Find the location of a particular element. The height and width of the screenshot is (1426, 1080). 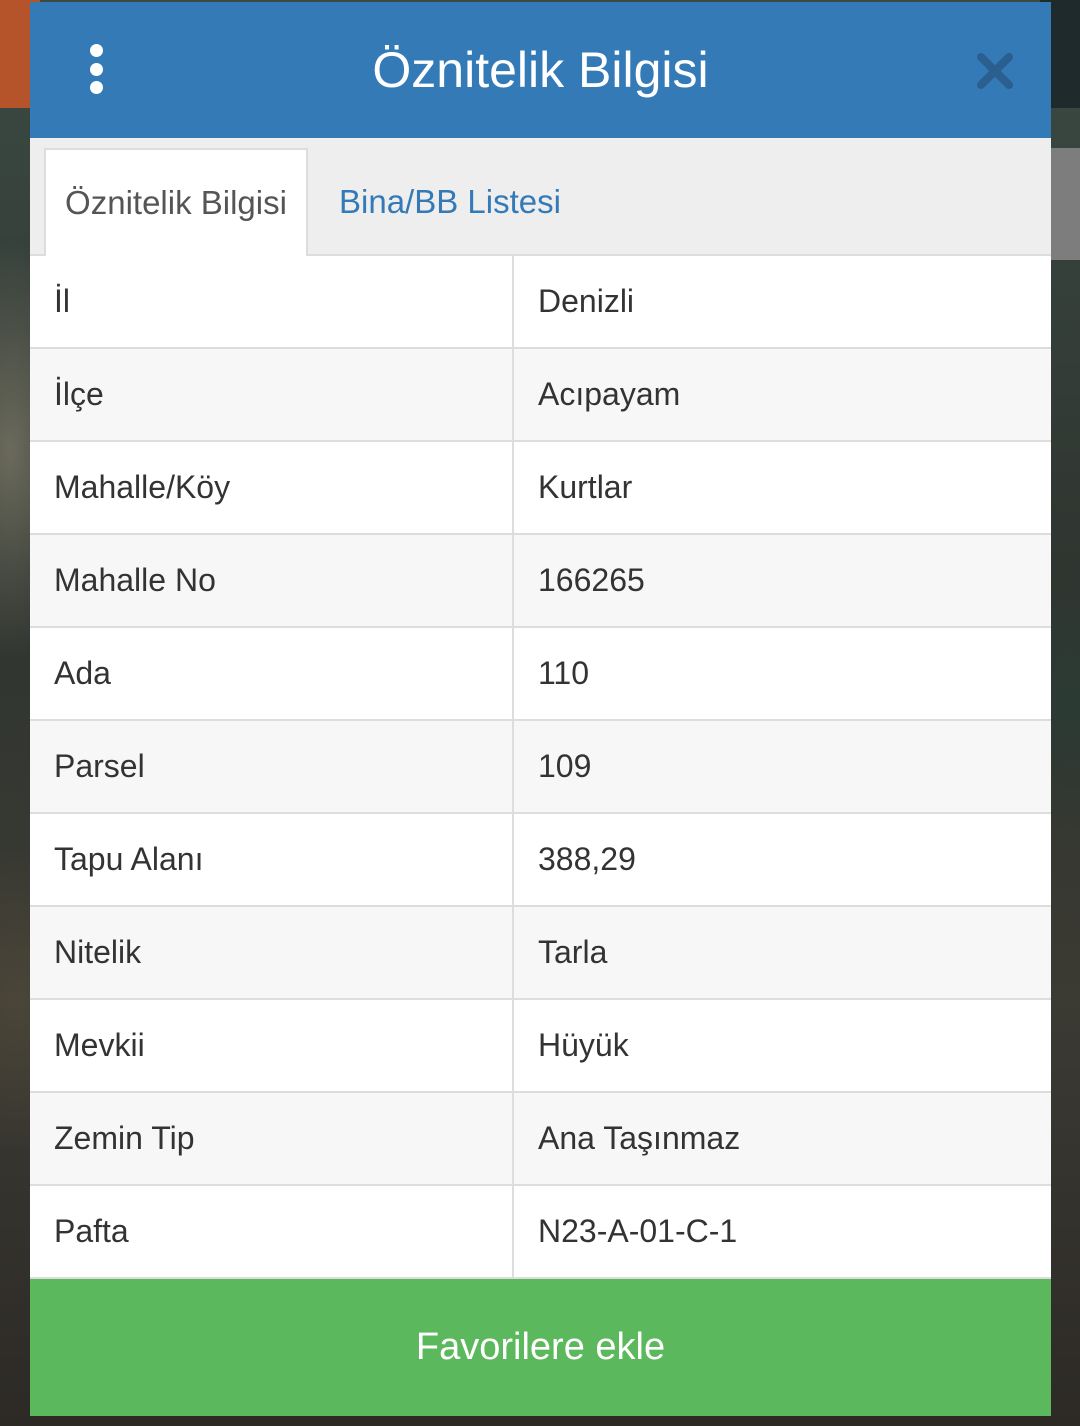

attribute-value: 388,29 is located at coordinates (587, 859).